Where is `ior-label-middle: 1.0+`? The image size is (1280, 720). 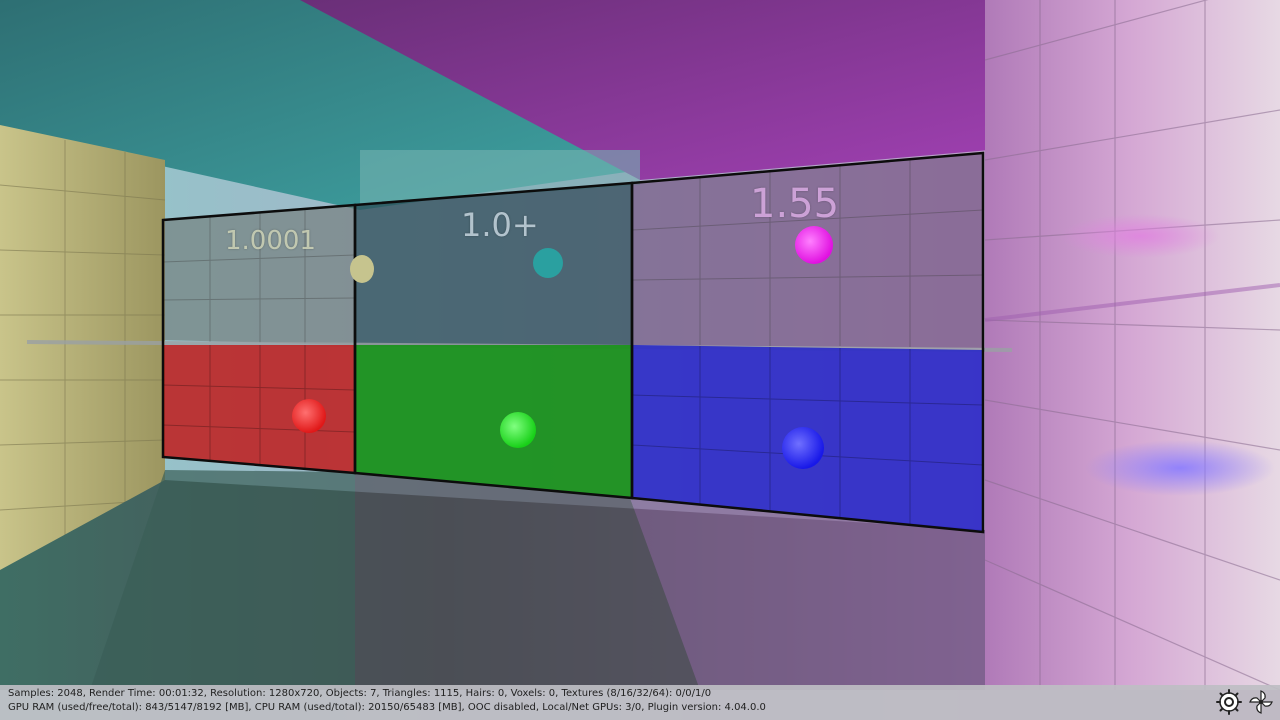 ior-label-middle: 1.0+ is located at coordinates (500, 225).